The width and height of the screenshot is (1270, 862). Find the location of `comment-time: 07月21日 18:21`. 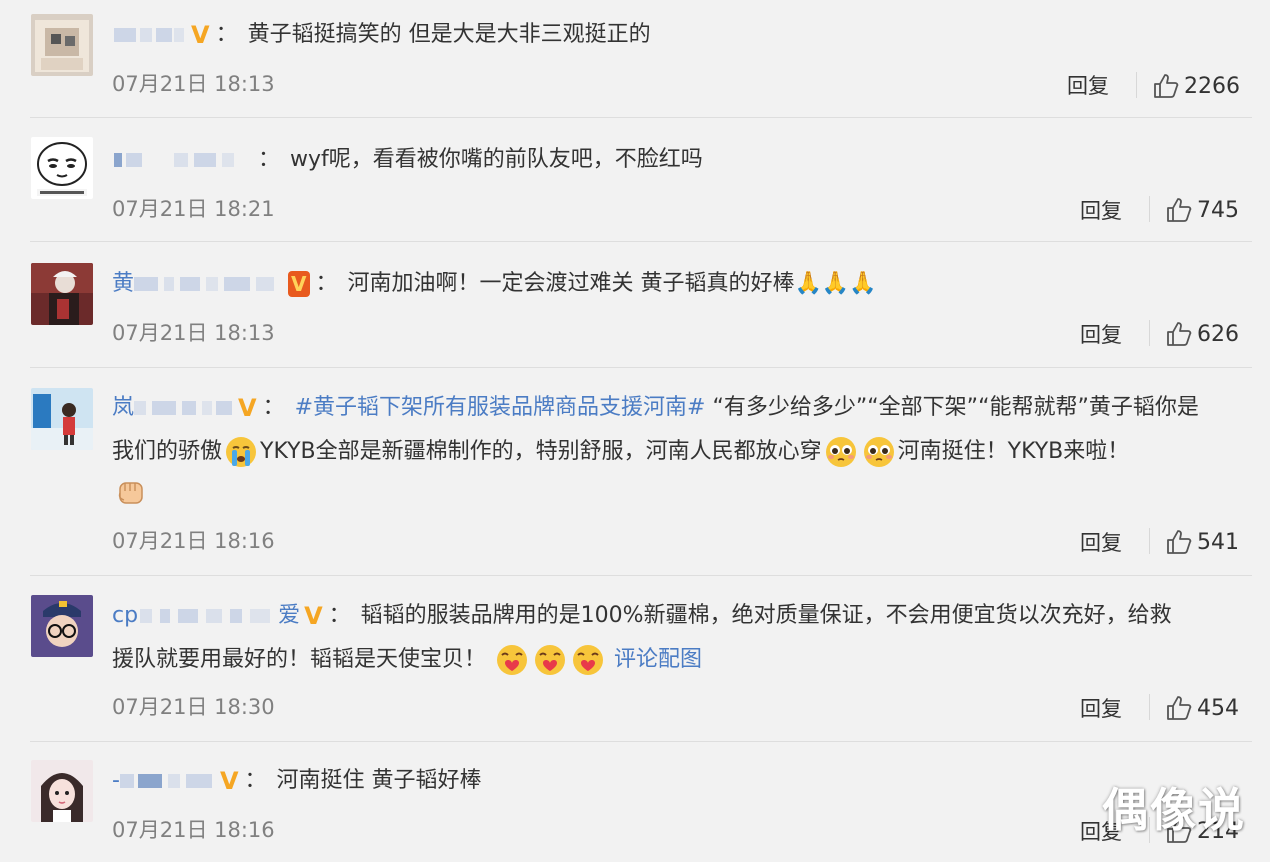

comment-time: 07月21日 18:21 is located at coordinates (193, 209).